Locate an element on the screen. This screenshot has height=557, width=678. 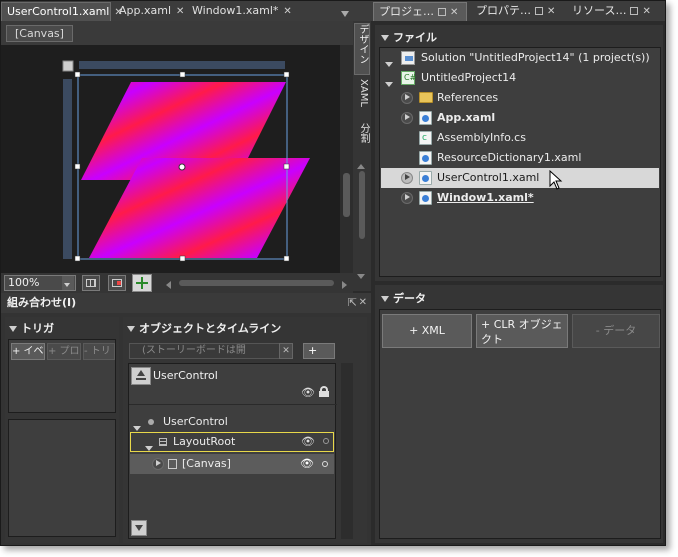
lock-icon is located at coordinates (324, 391).